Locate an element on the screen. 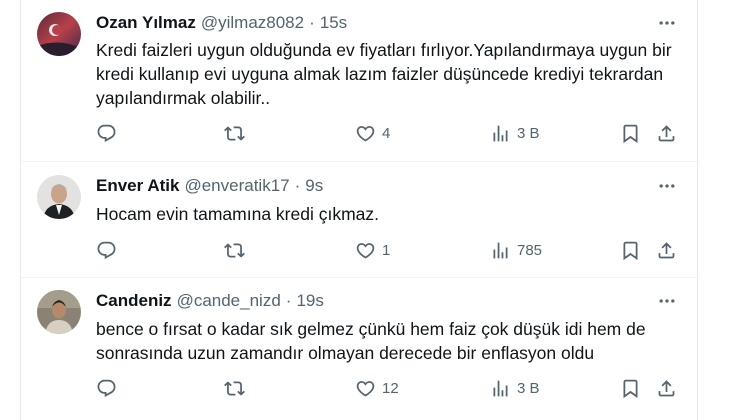  action-bar: 12 3 B is located at coordinates (396, 388).